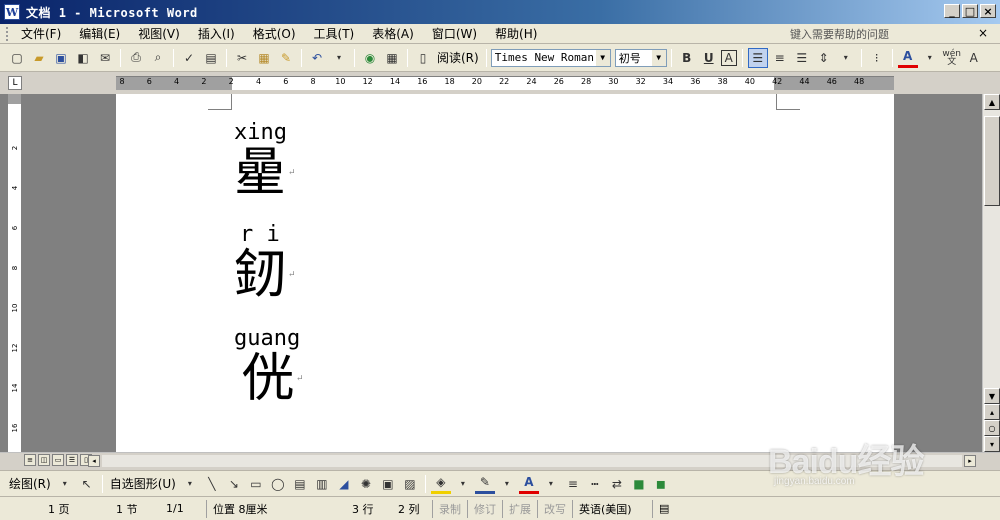 Image resolution: width=1000 pixels, height=520 pixels. Describe the element at coordinates (44, 460) in the screenshot. I see `web-view-button: ◫` at that location.